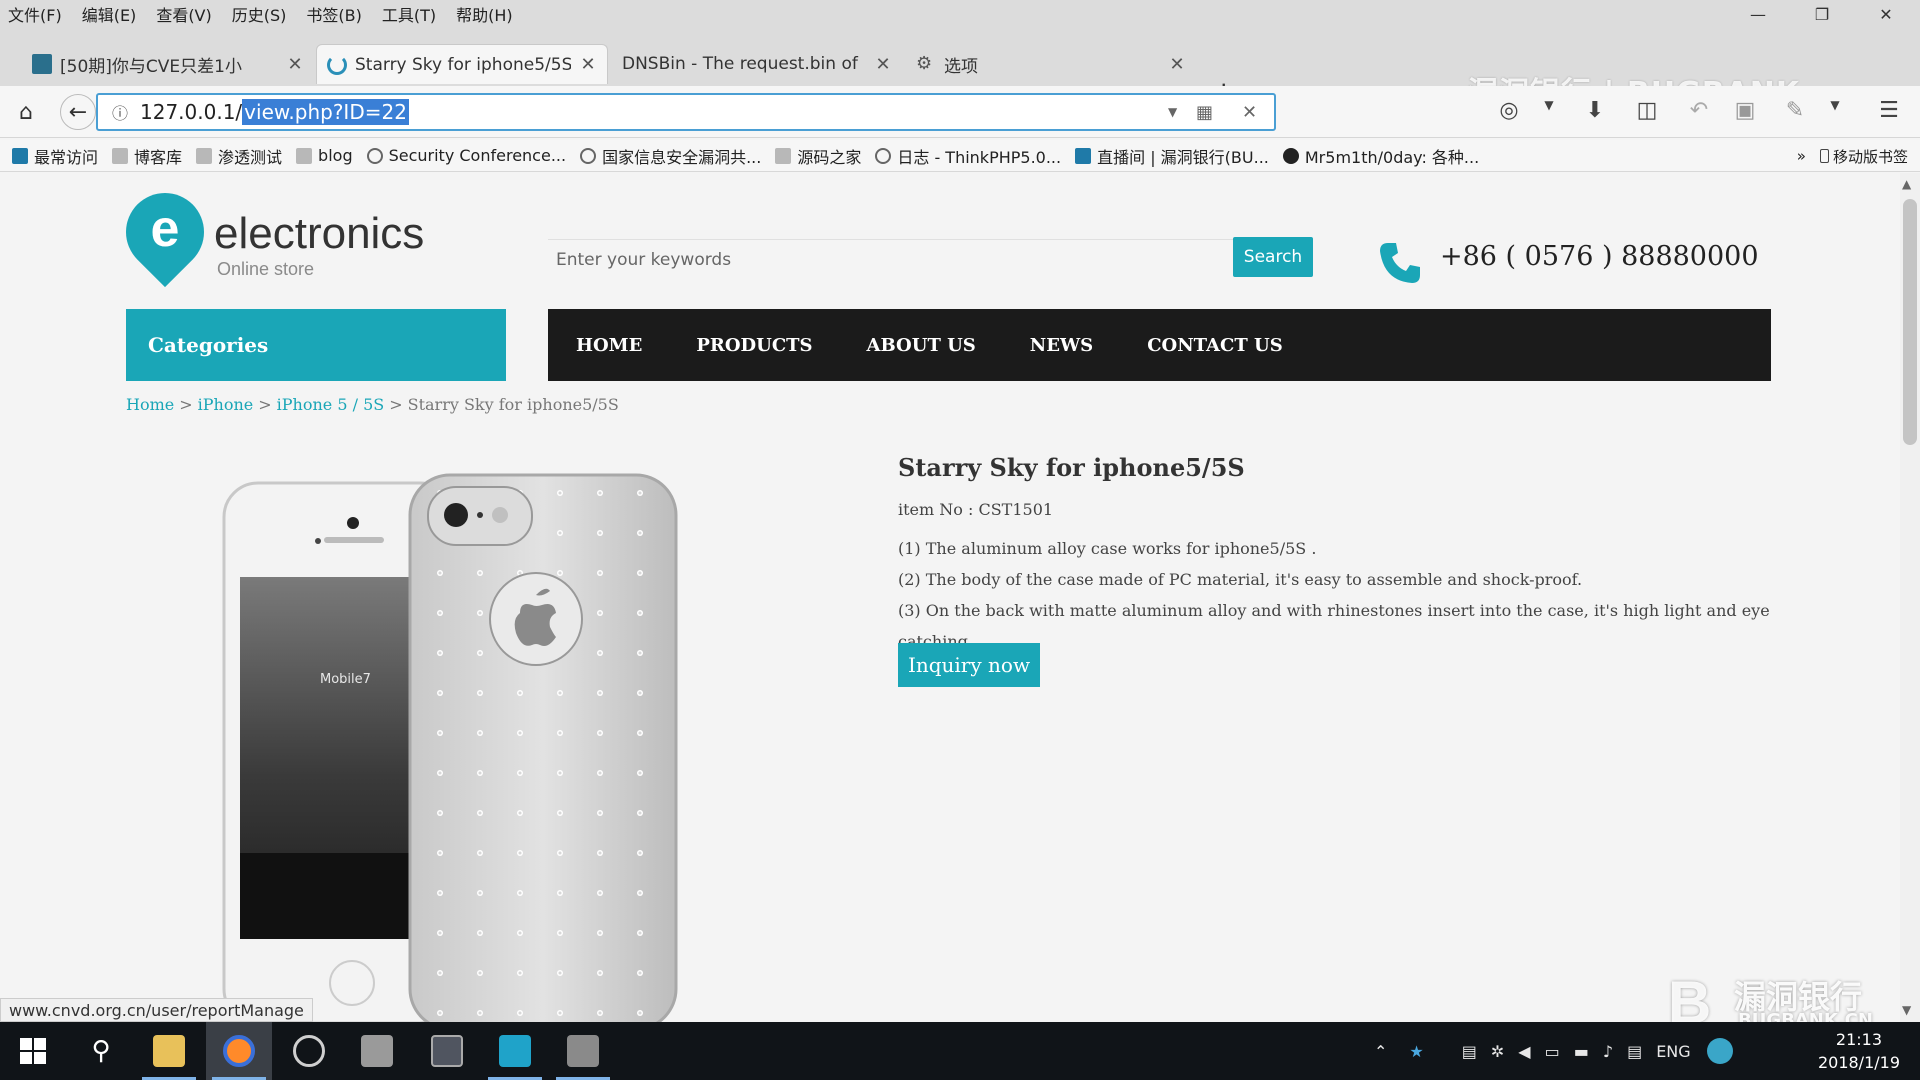 The width and height of the screenshot is (1920, 1080). I want to click on firefox-icon, so click(239, 1051).